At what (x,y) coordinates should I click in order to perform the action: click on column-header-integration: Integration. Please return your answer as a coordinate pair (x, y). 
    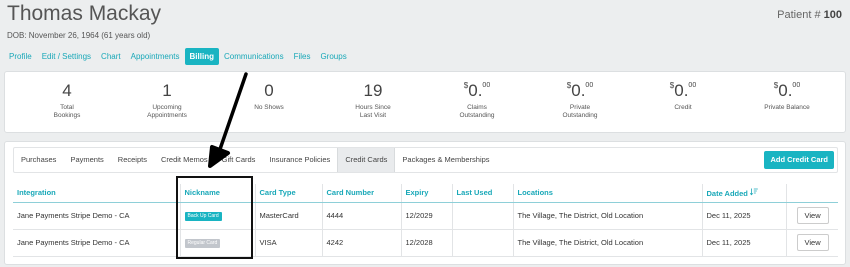
    Looking at the image, I should click on (97, 193).